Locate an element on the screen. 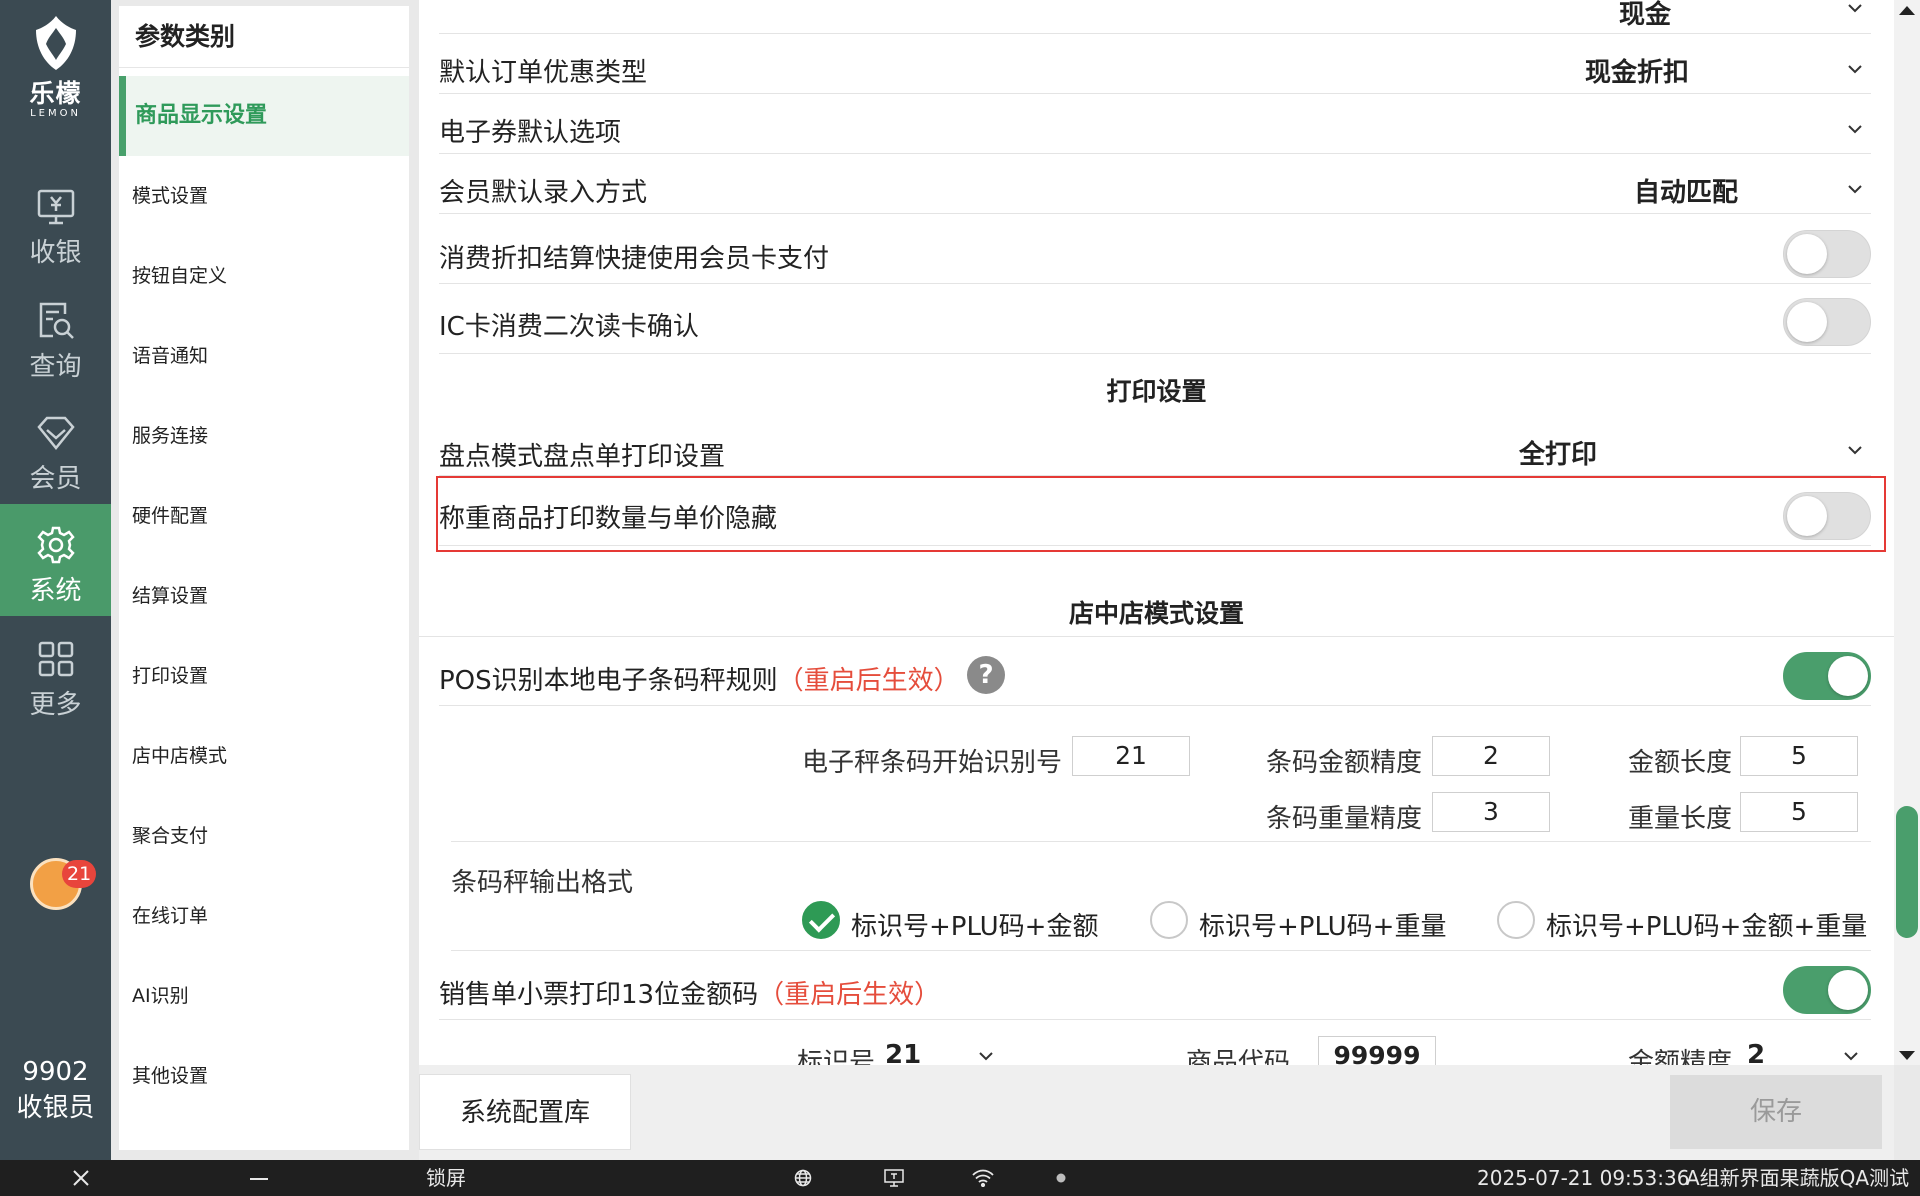 The width and height of the screenshot is (1920, 1196). highlight-box is located at coordinates (1161, 514).